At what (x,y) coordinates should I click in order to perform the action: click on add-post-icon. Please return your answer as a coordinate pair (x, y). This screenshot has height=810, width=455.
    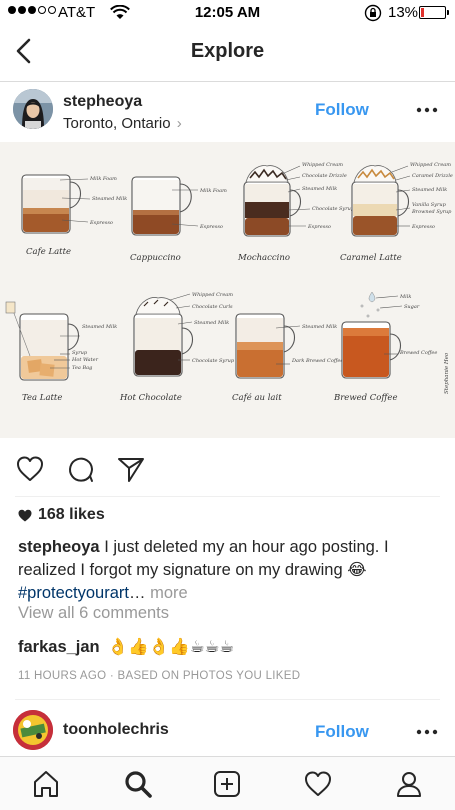
    Looking at the image, I should click on (227, 784).